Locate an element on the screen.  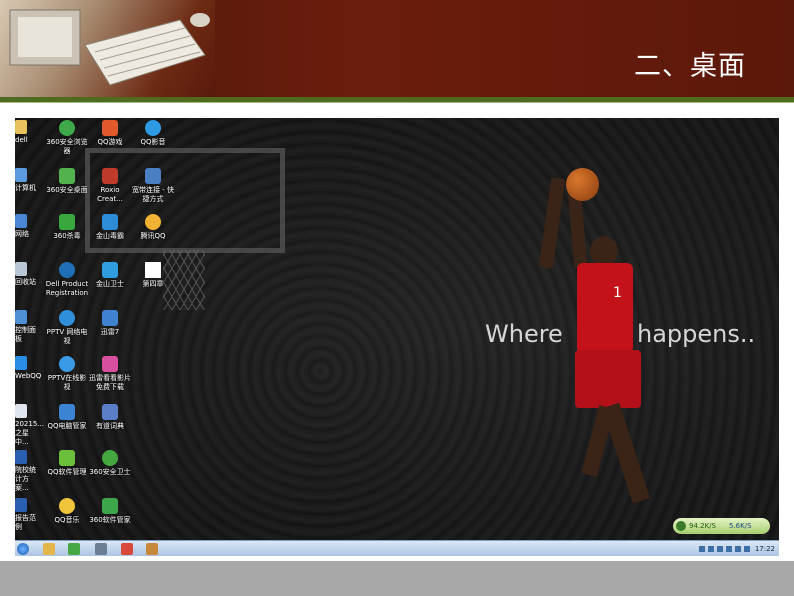
wallpaper-text-where: Where is located at coordinates (524, 334).